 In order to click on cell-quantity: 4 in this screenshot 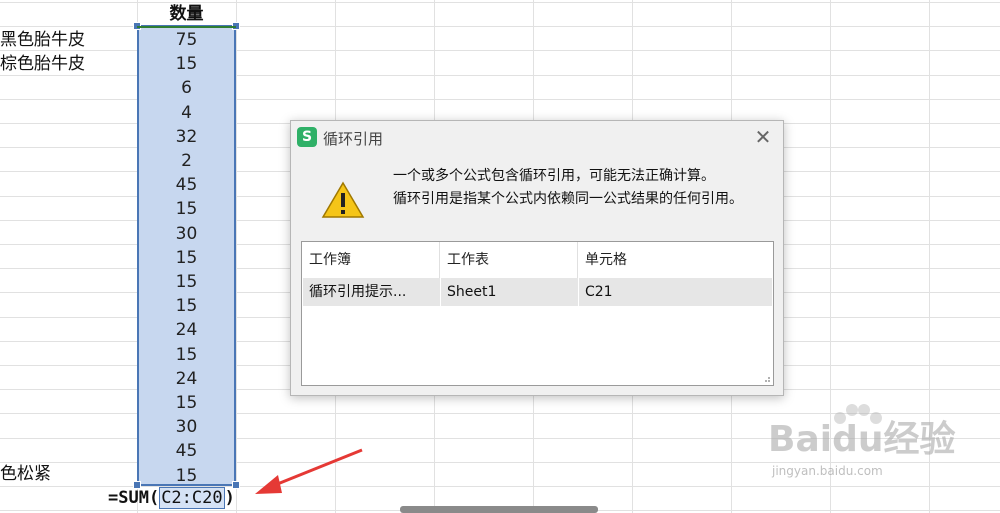, I will do `click(186, 113)`.